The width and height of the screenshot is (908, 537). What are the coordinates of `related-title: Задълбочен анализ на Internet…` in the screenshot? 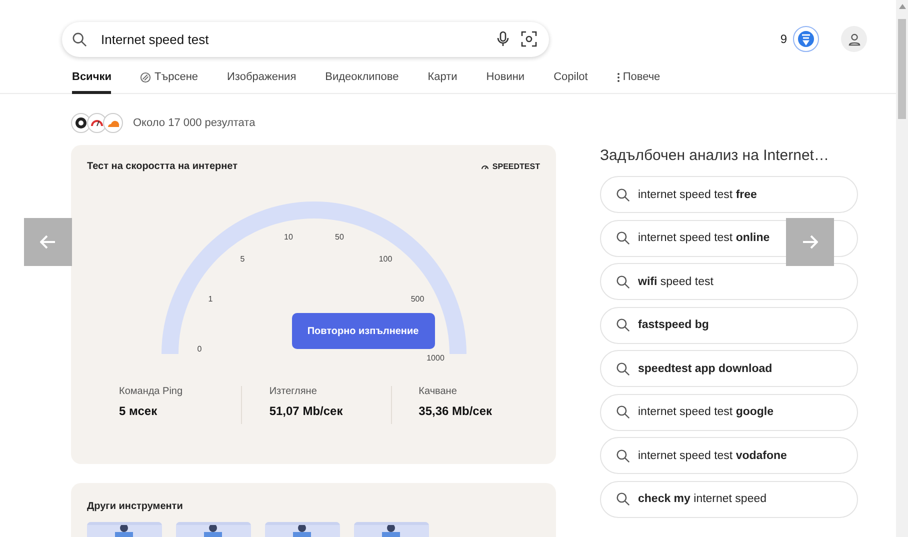 It's located at (715, 155).